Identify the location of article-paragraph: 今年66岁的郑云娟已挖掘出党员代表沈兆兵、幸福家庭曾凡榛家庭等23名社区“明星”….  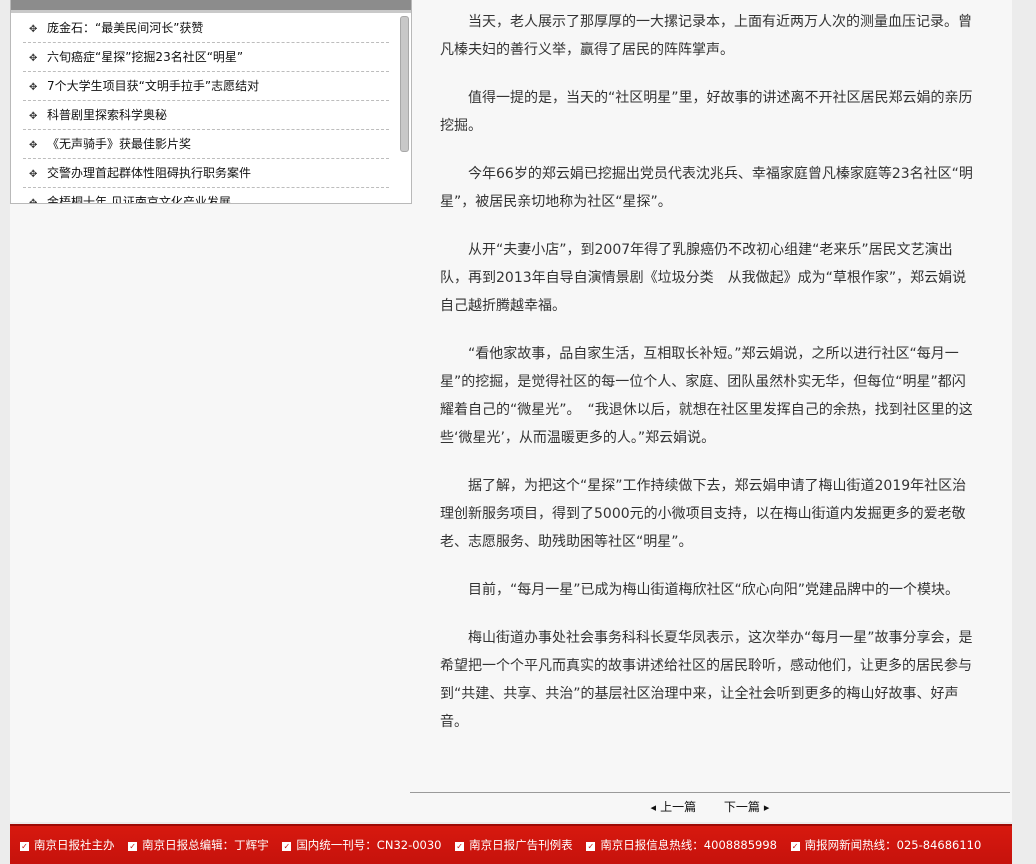
(706, 188).